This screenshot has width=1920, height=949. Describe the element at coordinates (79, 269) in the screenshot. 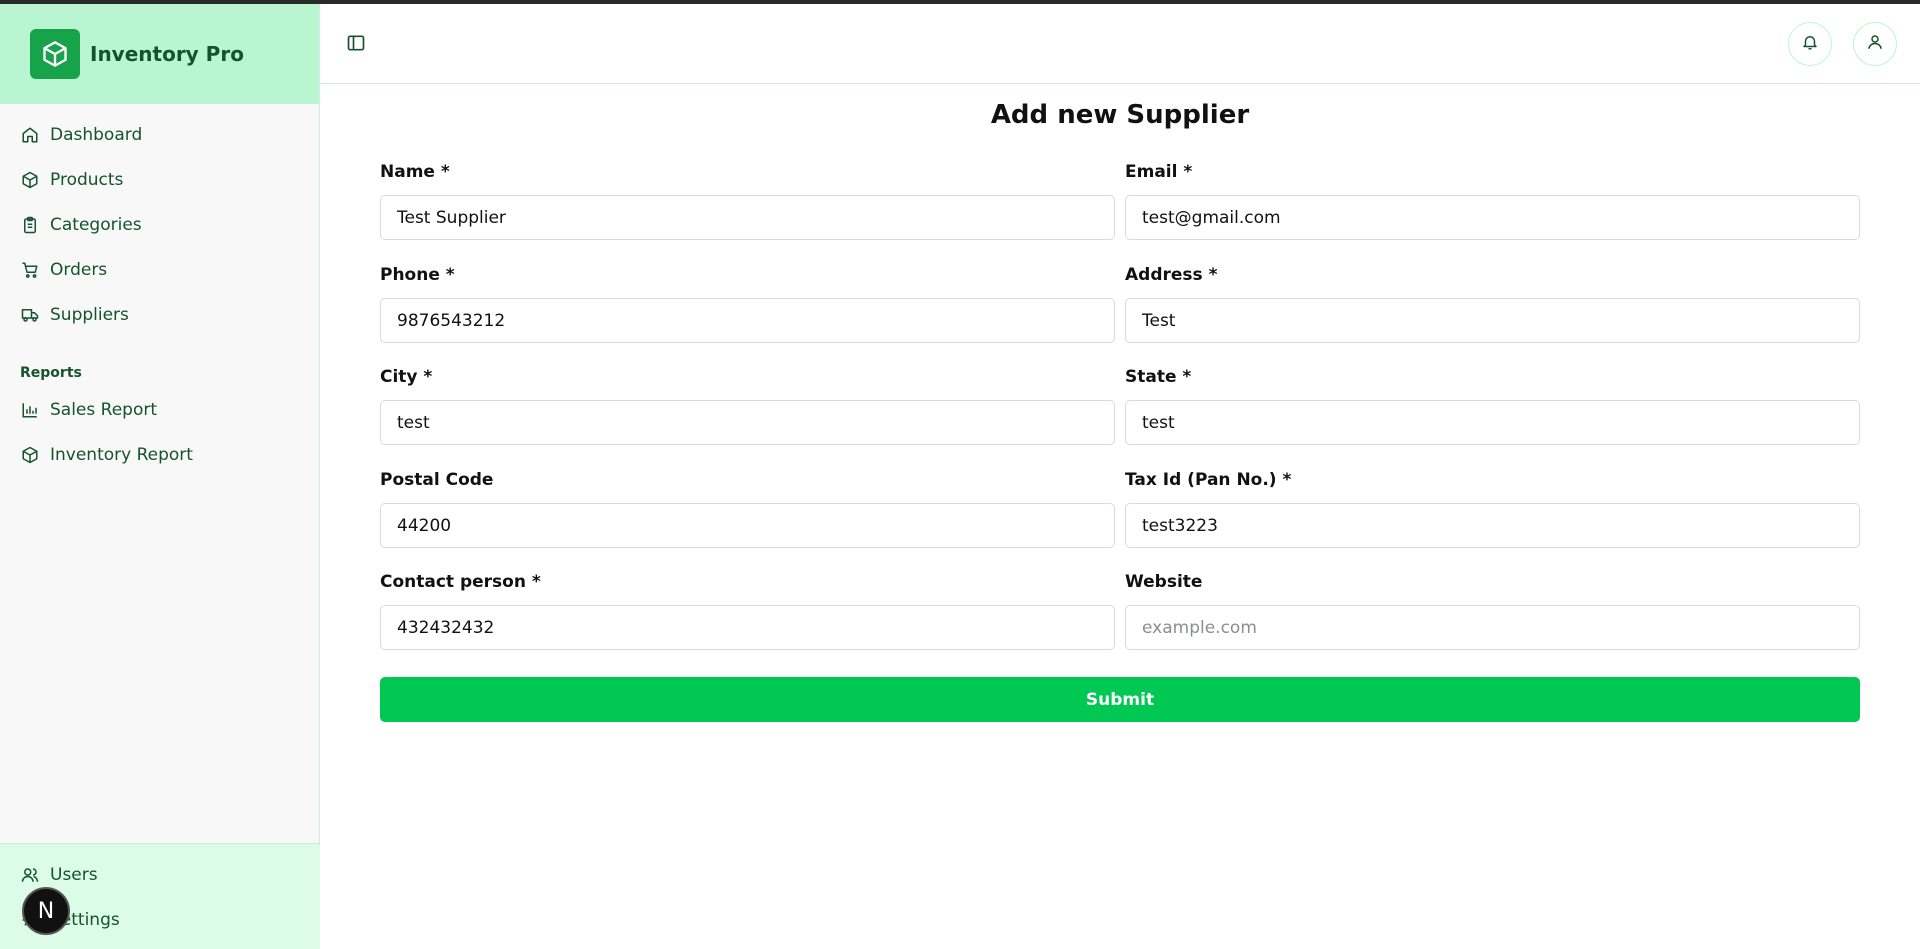

I see `sidebar-item-label: Orders` at that location.